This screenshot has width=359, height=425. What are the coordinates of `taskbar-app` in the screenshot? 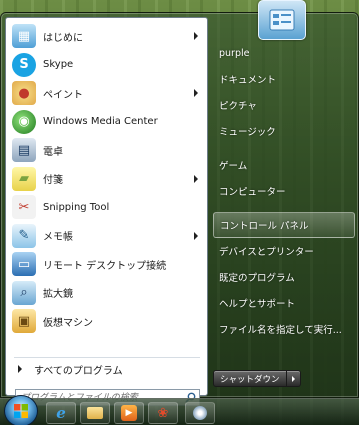 It's located at (200, 413).